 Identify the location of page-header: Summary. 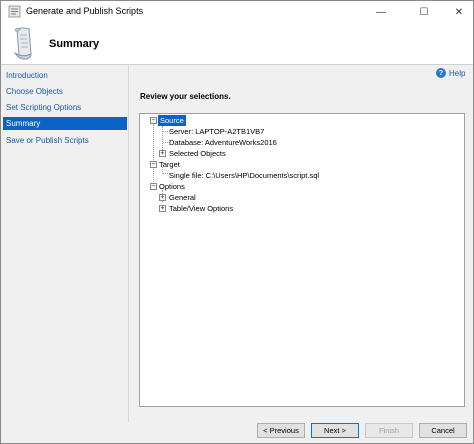
(237, 44).